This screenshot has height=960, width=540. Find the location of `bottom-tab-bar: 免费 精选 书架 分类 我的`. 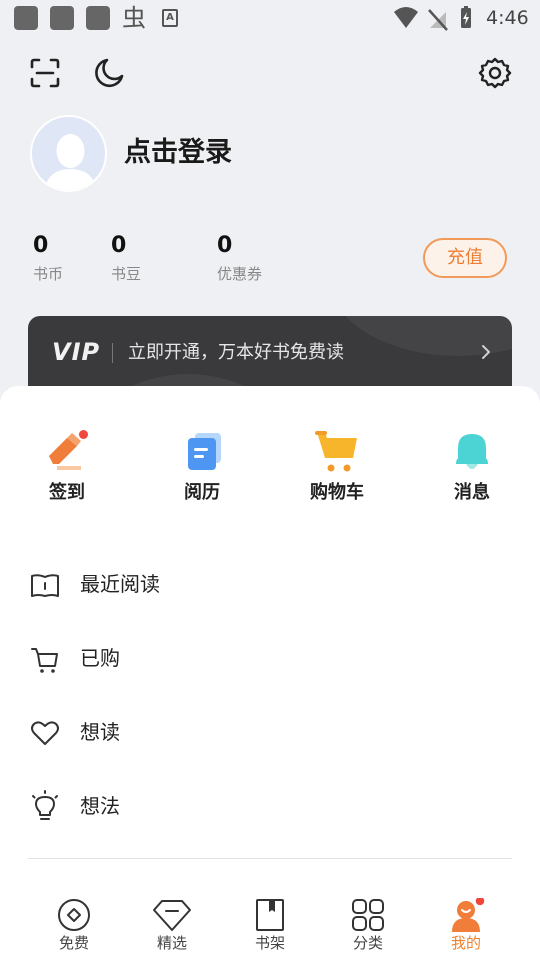

bottom-tab-bar: 免费 精选 书架 分类 我的 is located at coordinates (270, 923).